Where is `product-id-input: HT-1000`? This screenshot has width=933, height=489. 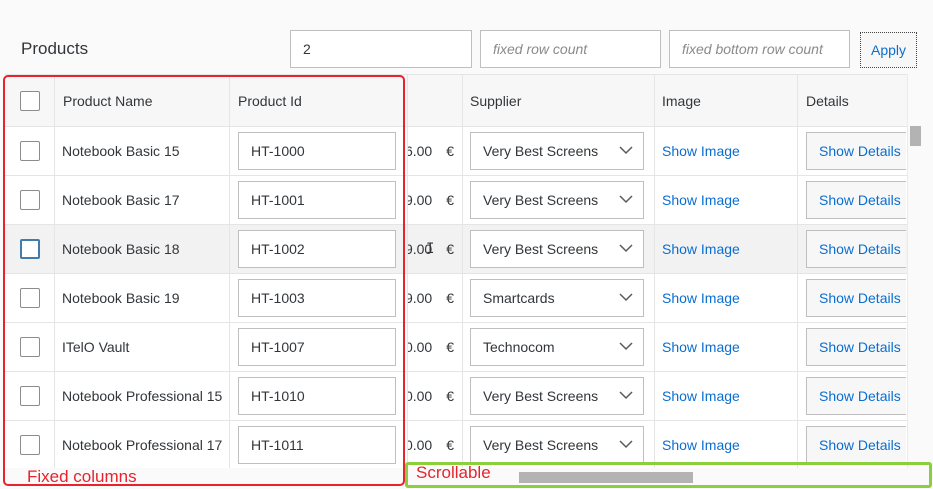
product-id-input: HT-1000 is located at coordinates (317, 151).